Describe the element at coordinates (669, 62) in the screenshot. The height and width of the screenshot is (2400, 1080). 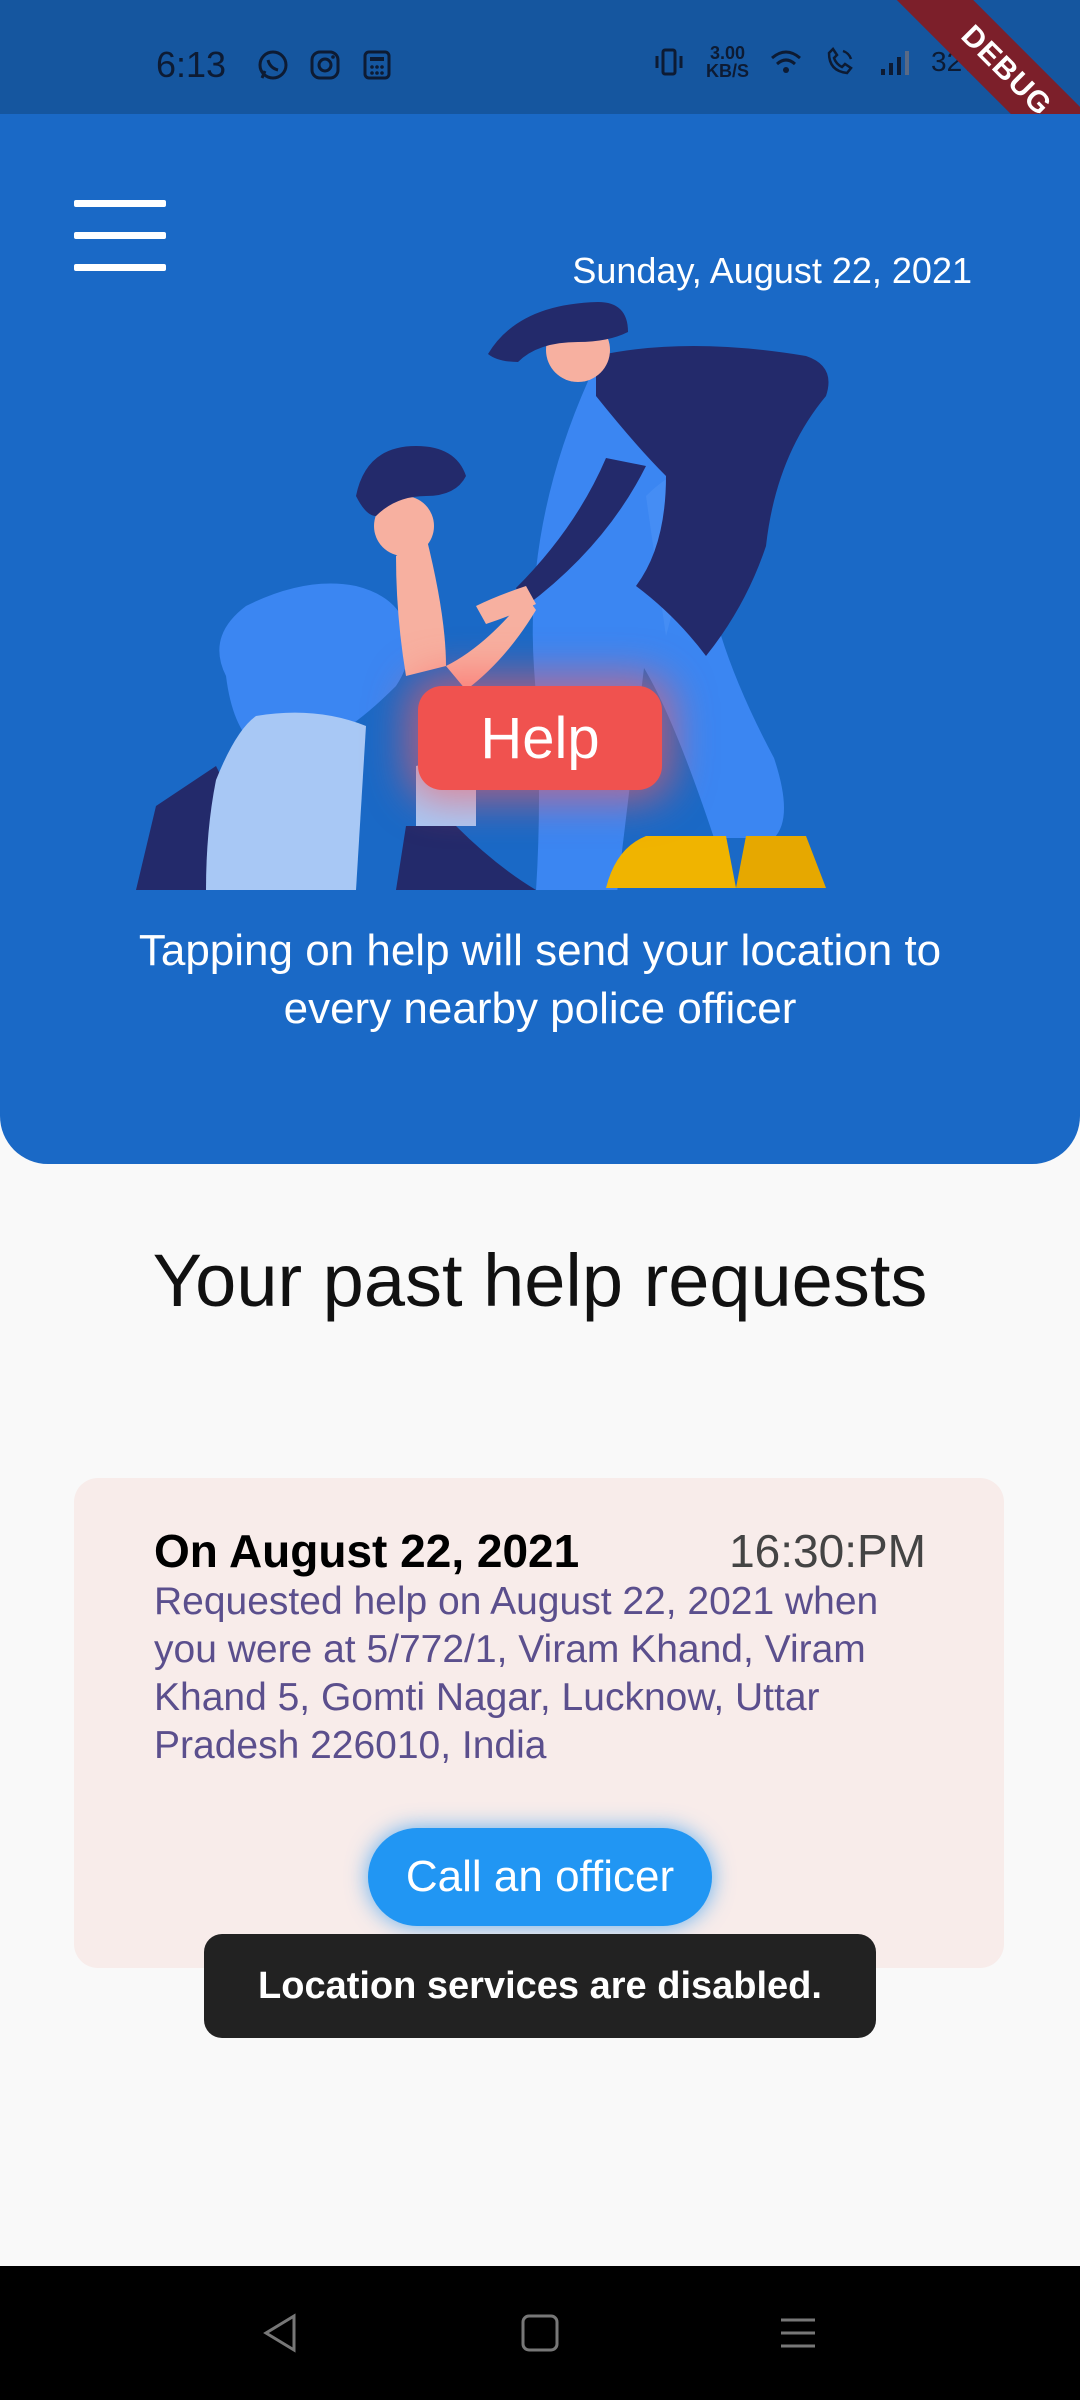
I see `vibrate-icon` at that location.